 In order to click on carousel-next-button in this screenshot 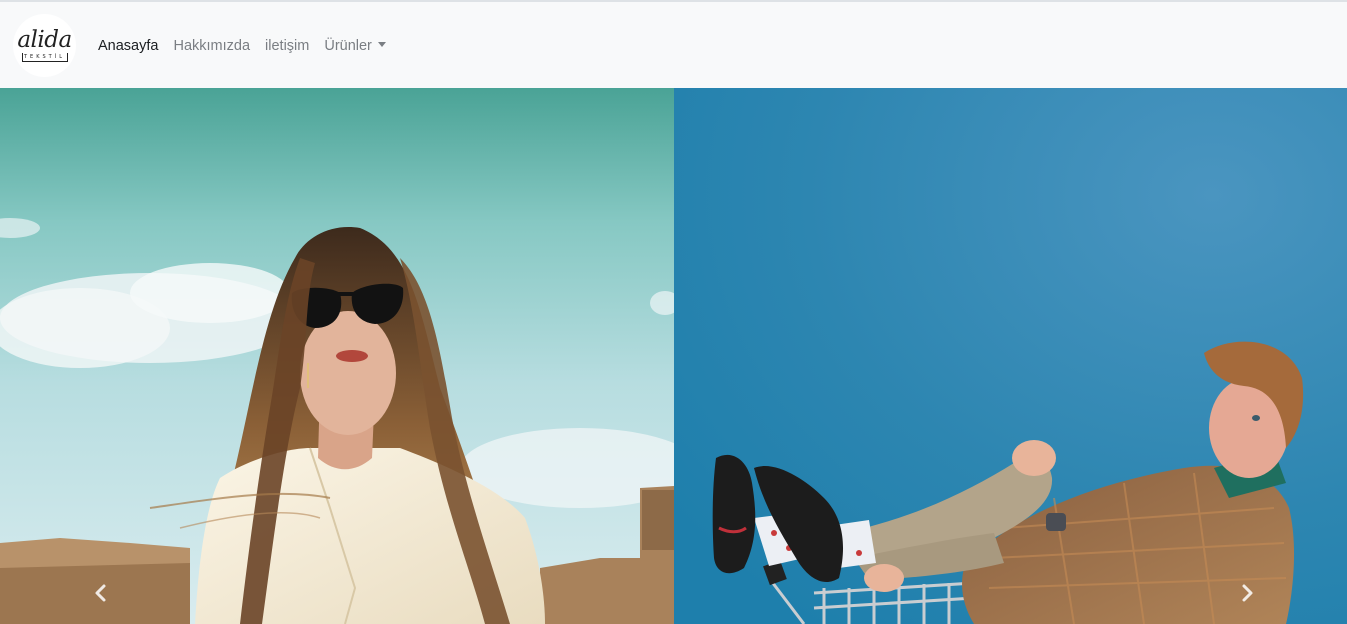, I will do `click(1247, 593)`.